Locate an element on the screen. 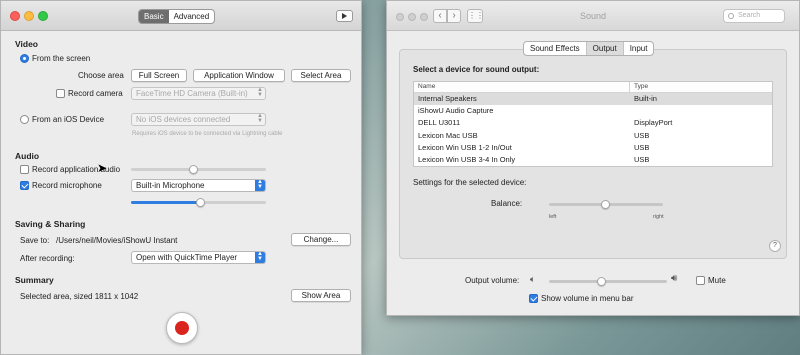 The image size is (800, 355). saving-heading: Saving & Sharing is located at coordinates (50, 224).